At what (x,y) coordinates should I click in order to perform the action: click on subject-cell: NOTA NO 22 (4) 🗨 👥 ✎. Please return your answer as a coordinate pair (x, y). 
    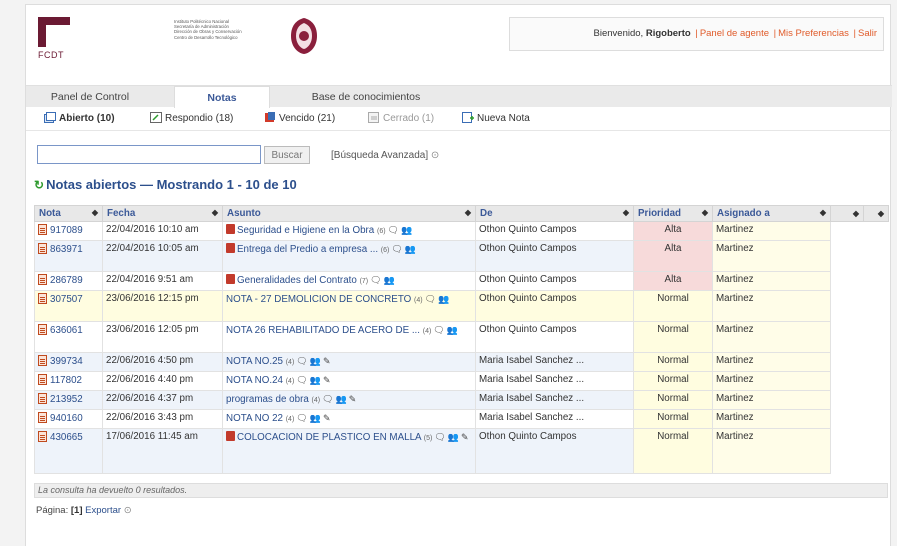
    Looking at the image, I should click on (349, 419).